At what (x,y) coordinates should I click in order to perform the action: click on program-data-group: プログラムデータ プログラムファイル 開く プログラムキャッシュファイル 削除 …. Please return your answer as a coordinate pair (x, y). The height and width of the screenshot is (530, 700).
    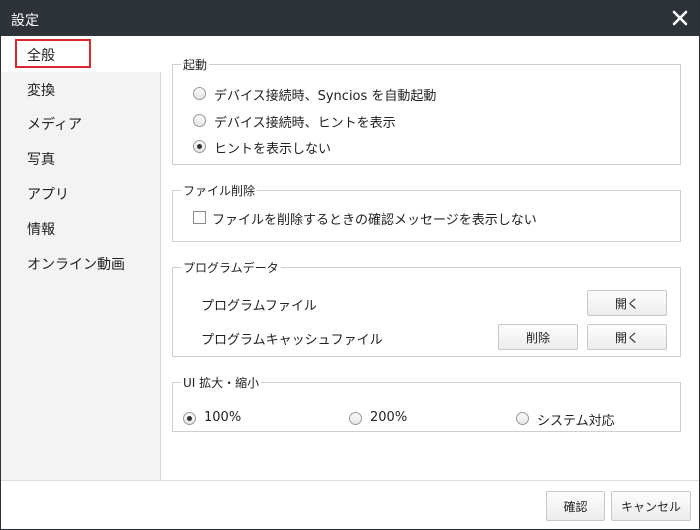
    Looking at the image, I should click on (426, 308).